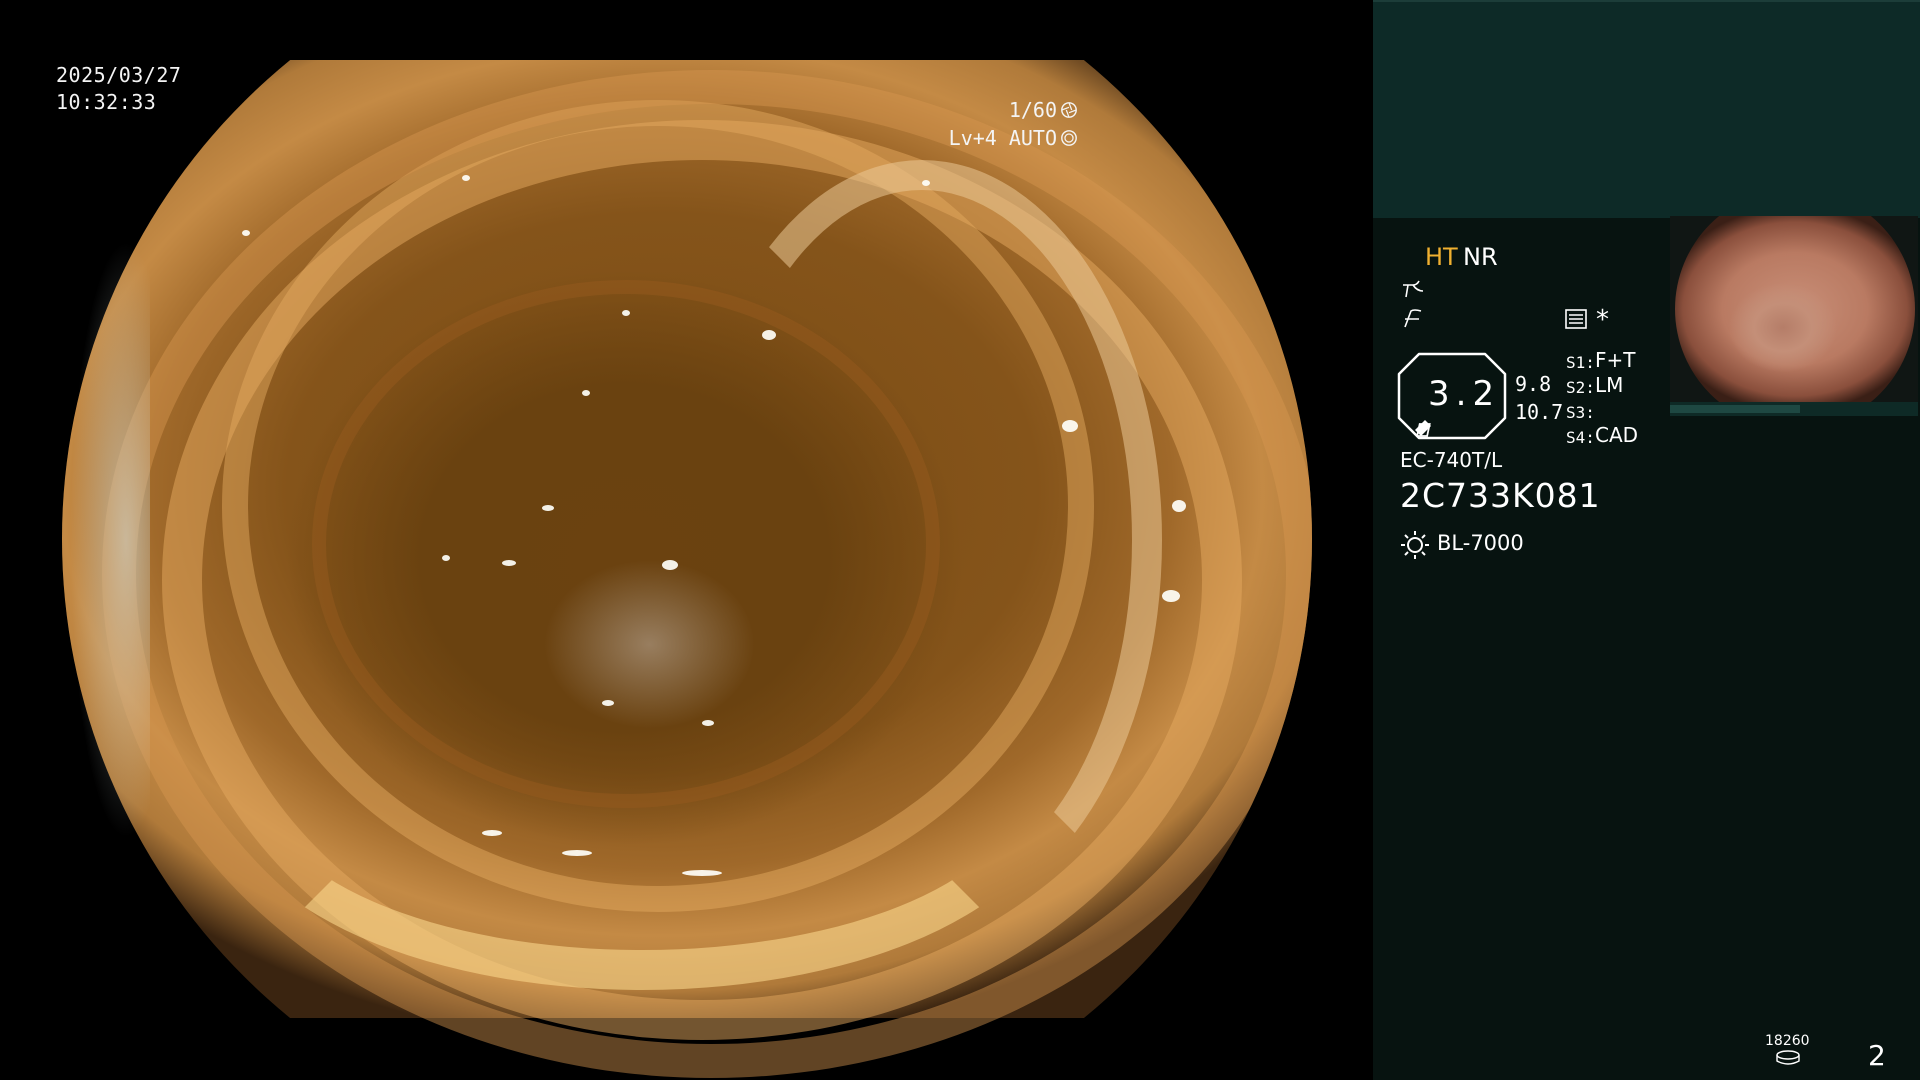  I want to click on value-bottom: 10.7, so click(1539, 412).